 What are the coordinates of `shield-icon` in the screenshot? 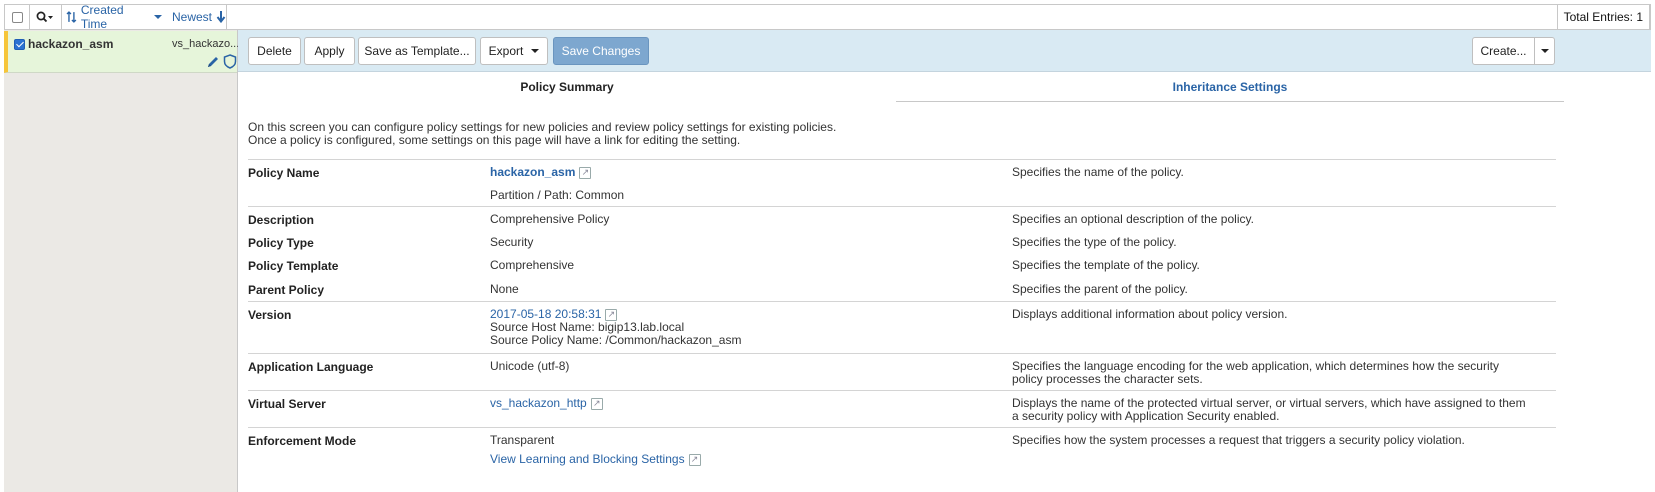 It's located at (230, 61).